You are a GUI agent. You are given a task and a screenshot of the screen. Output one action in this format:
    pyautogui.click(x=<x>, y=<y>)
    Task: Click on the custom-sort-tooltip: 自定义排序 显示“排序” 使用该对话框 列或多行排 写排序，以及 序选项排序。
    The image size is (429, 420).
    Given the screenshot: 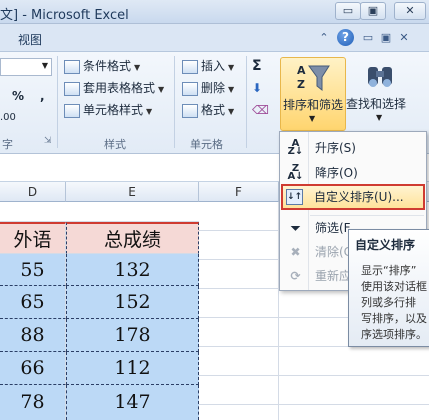 What is the action you would take?
    pyautogui.click(x=388, y=288)
    